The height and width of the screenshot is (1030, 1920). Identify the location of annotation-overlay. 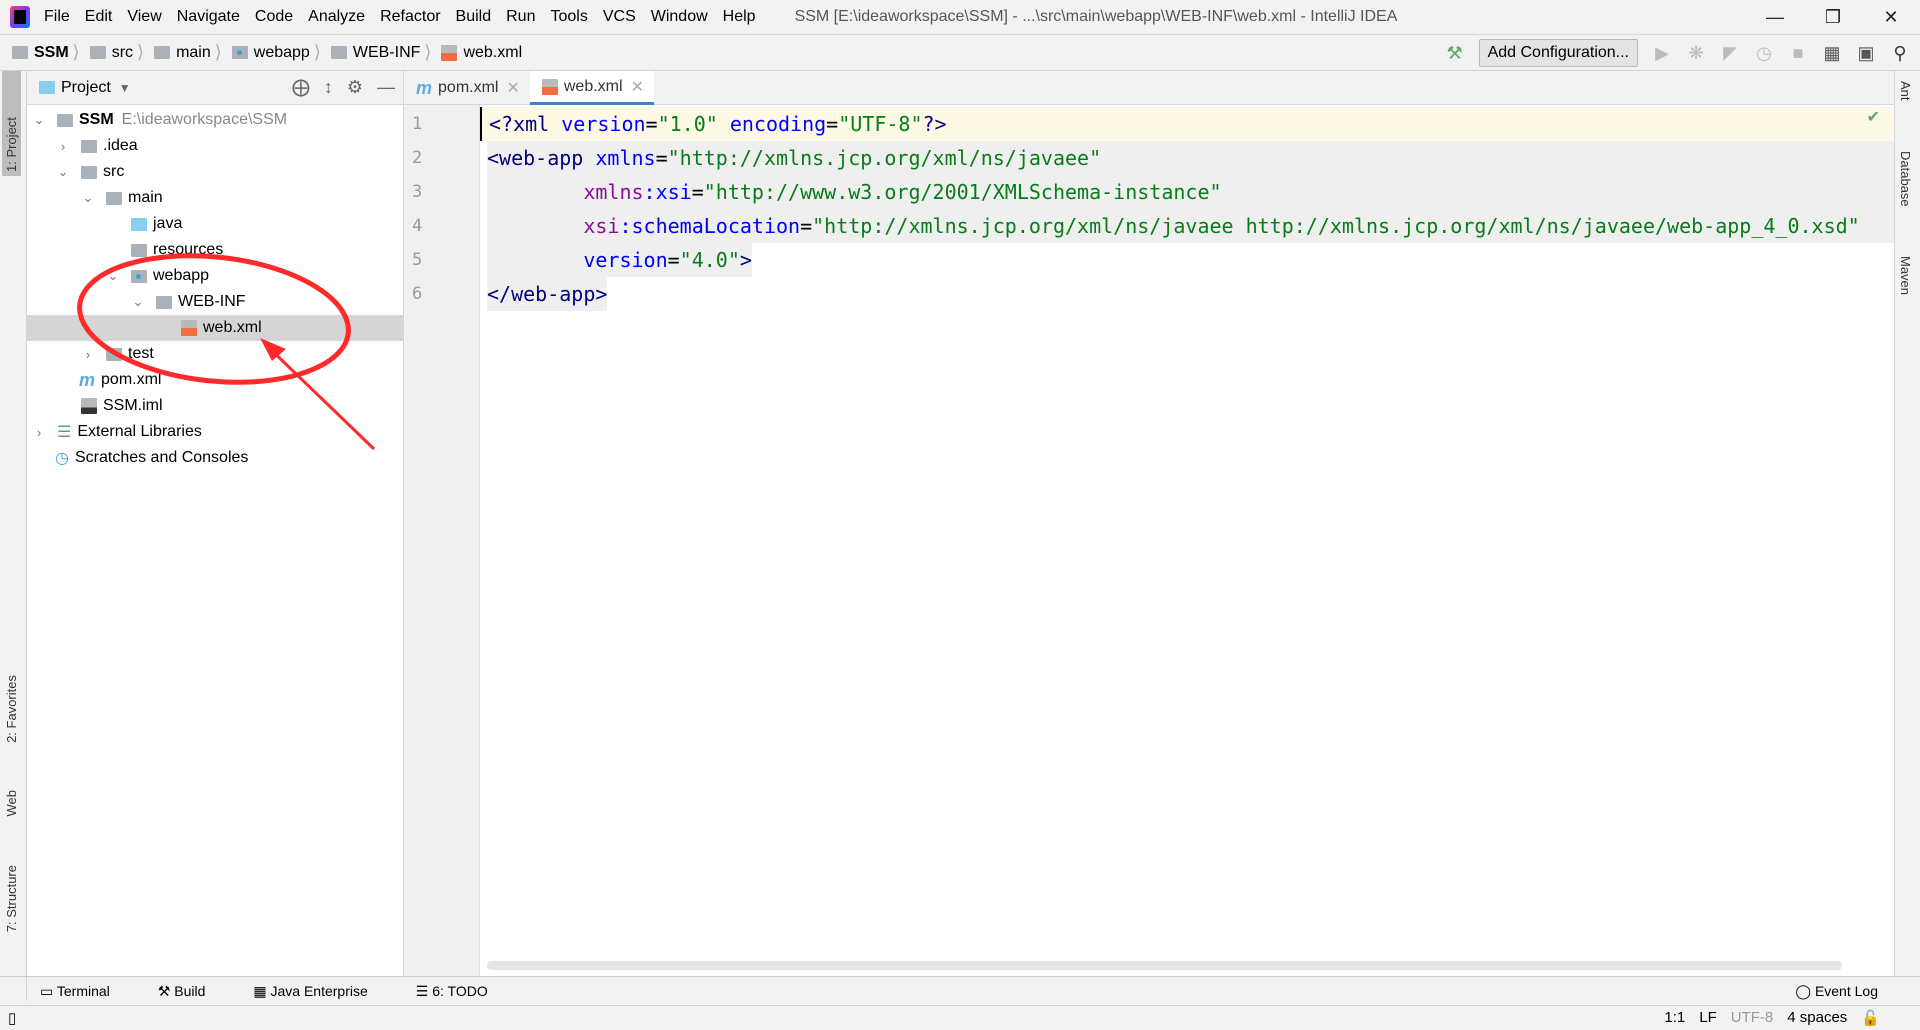
(226, 352).